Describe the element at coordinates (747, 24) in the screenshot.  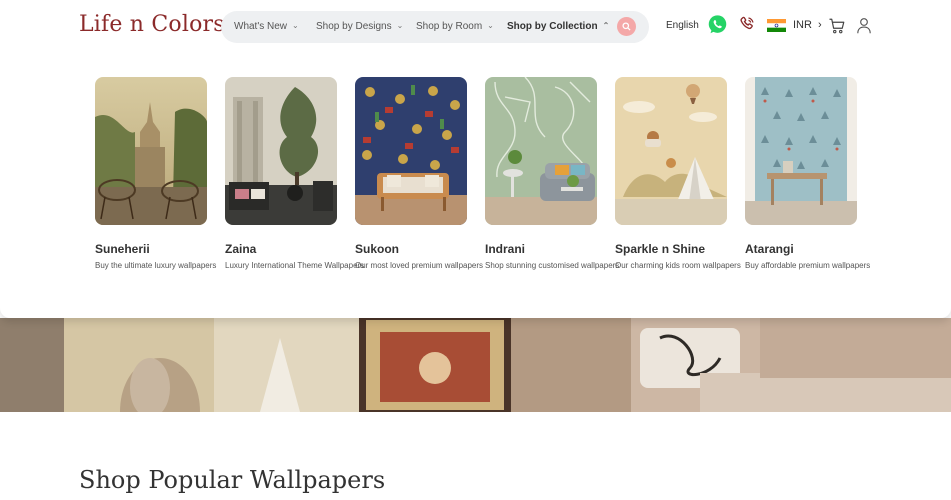
I see `phone-icon` at that location.